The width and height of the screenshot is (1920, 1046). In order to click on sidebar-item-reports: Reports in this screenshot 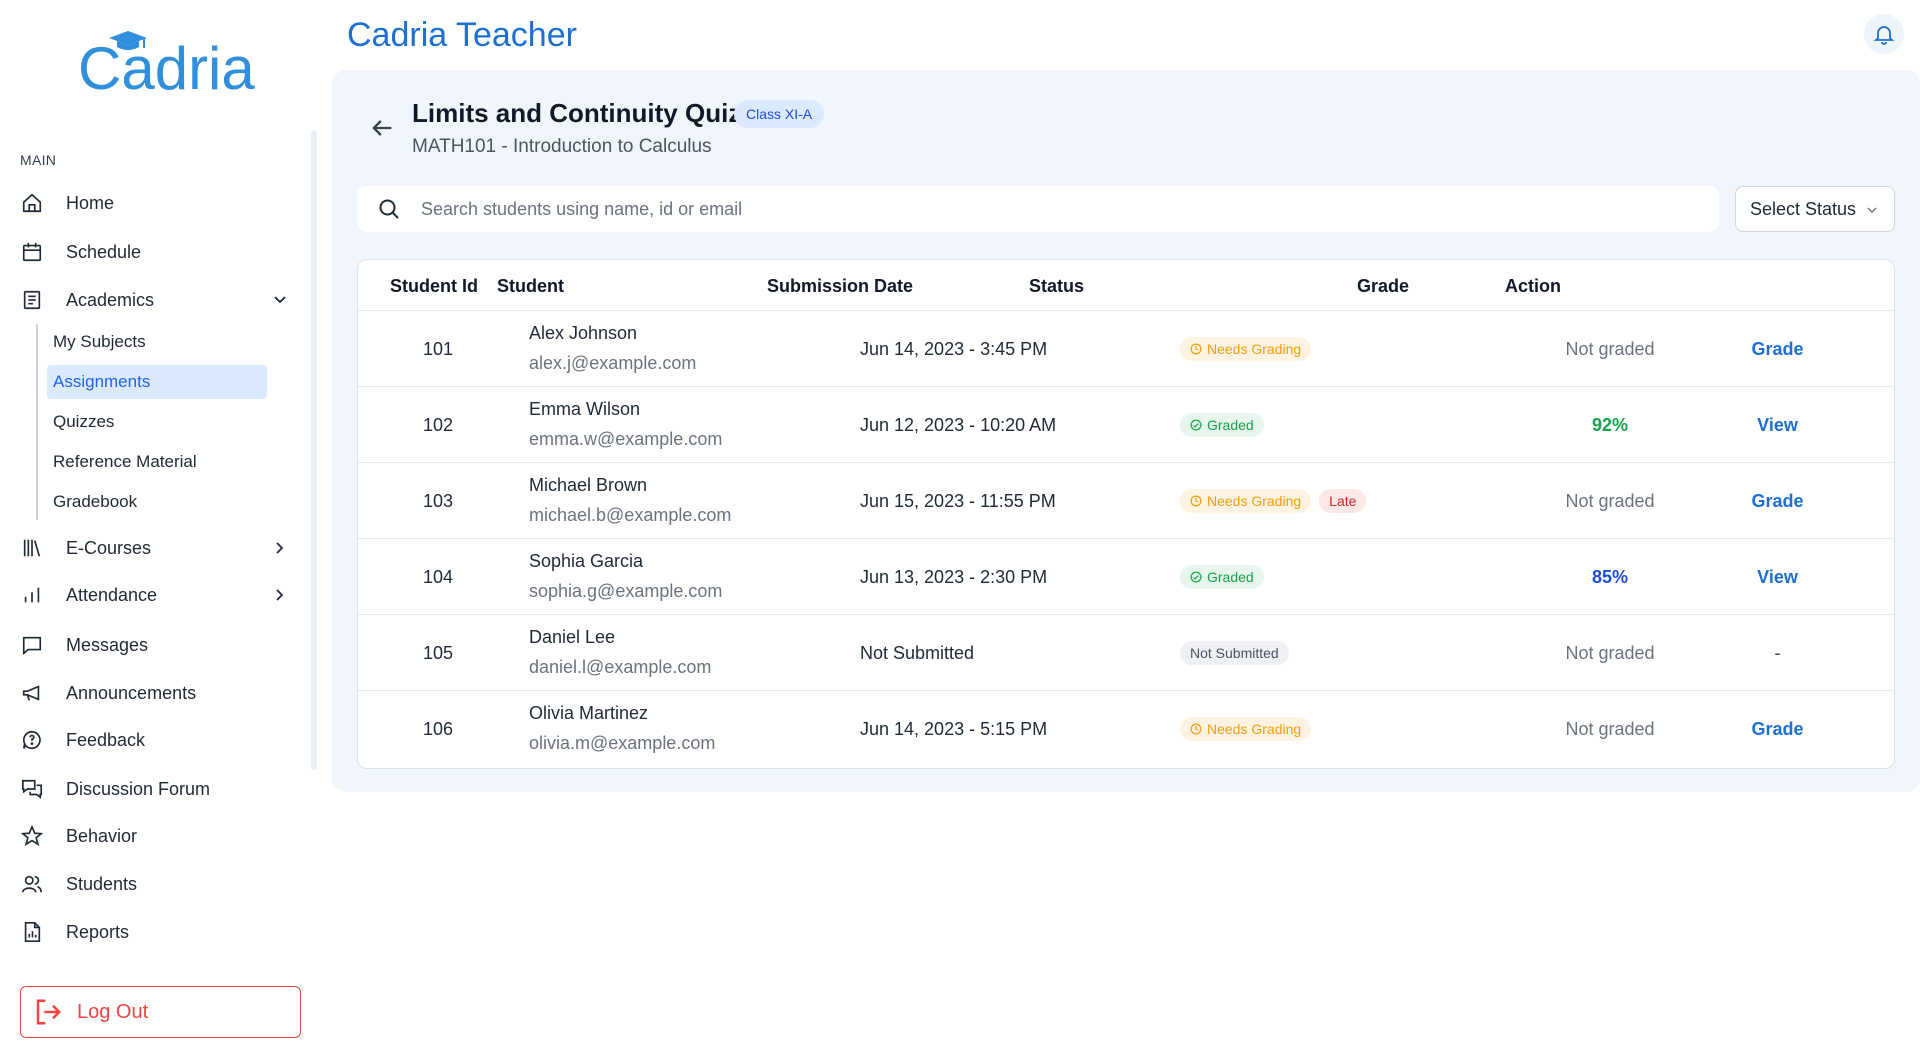, I will do `click(155, 932)`.